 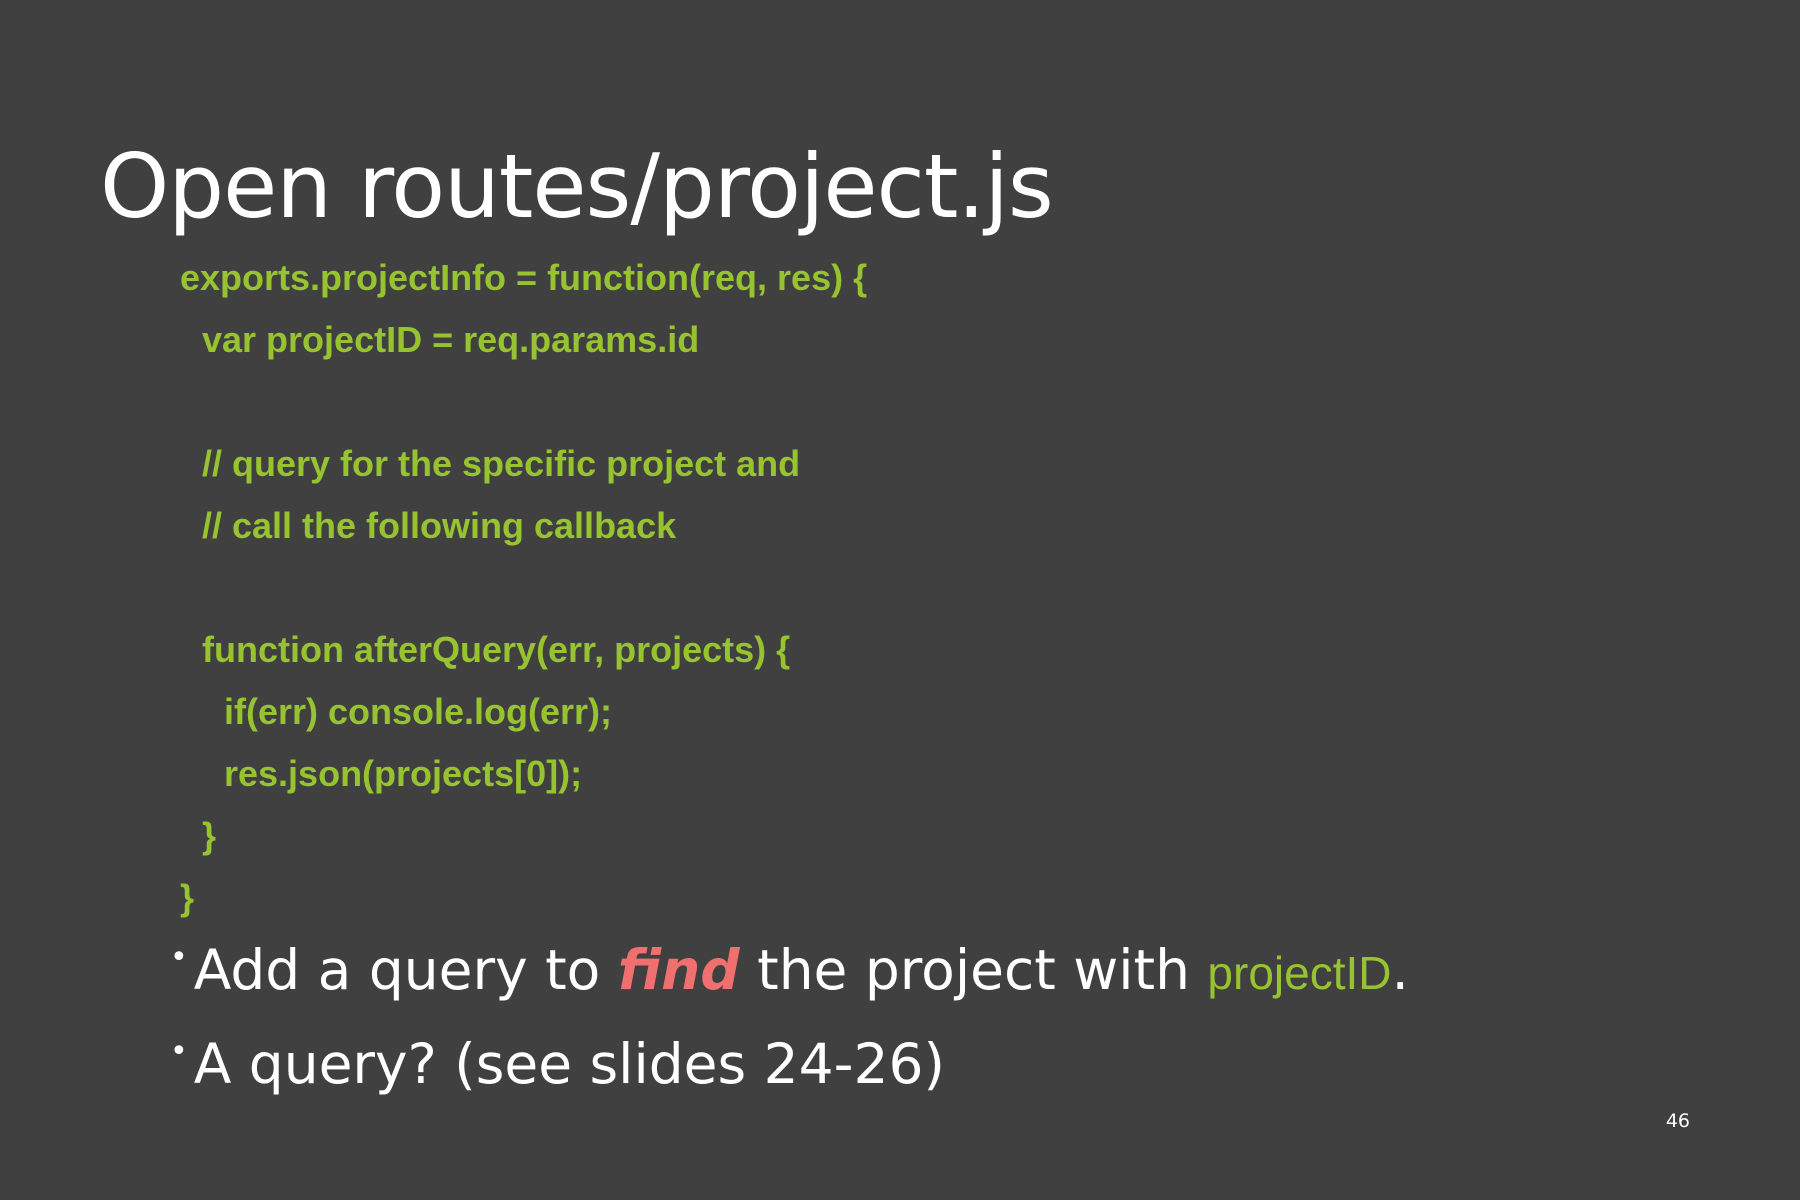 I want to click on bullet-emphasis: find, so click(x=678, y=970).